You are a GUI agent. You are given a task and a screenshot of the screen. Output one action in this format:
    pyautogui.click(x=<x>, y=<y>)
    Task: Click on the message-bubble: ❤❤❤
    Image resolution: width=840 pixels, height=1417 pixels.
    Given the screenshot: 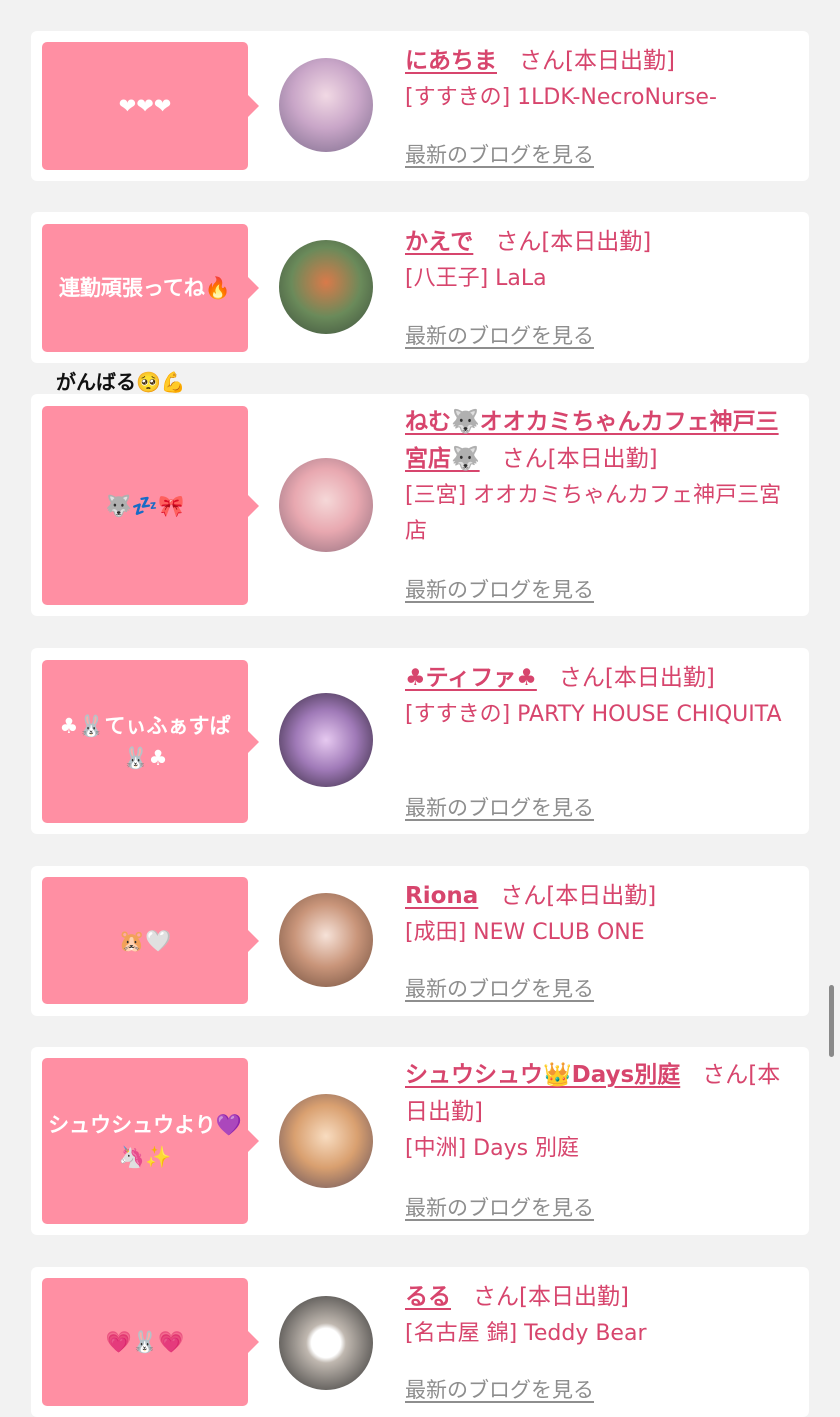 What is the action you would take?
    pyautogui.click(x=150, y=106)
    